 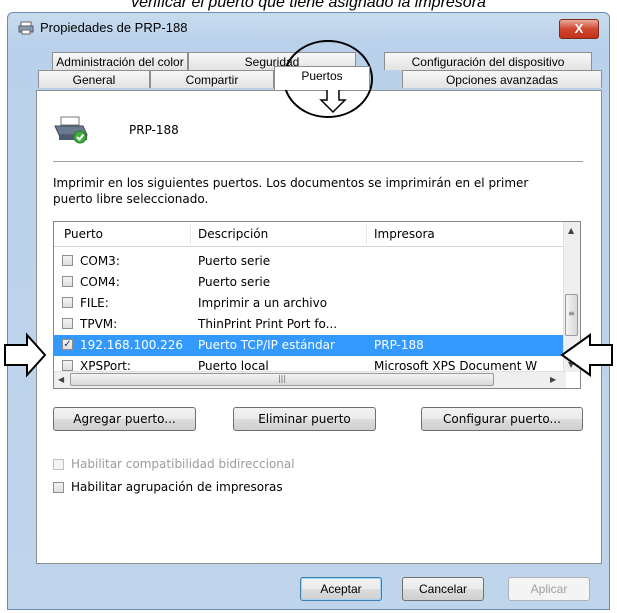 I want to click on right-arrow-icon, so click(x=25, y=355).